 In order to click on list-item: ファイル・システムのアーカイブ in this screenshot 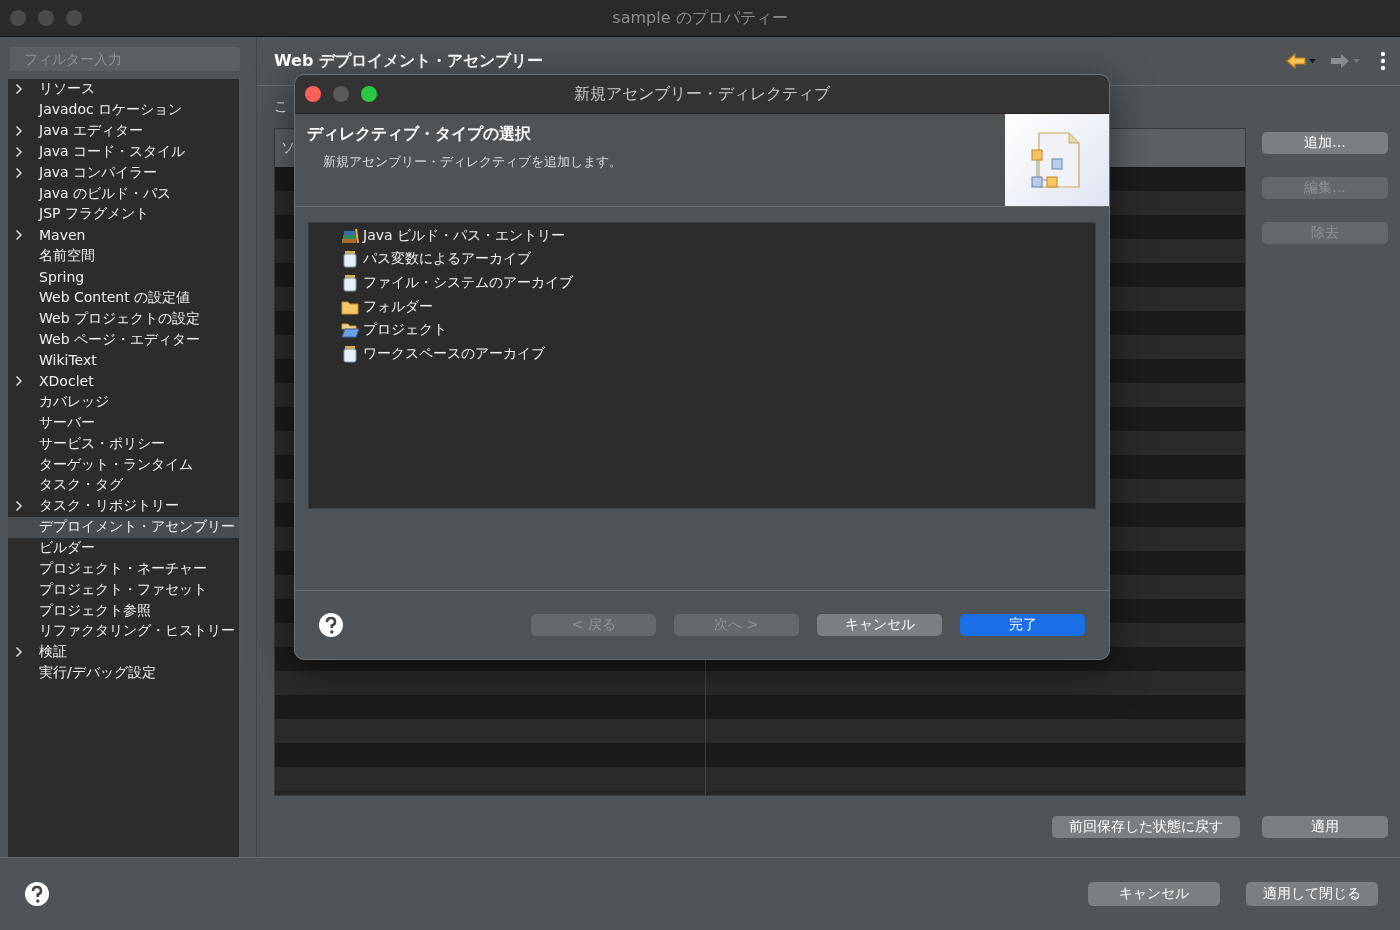, I will do `click(702, 283)`.